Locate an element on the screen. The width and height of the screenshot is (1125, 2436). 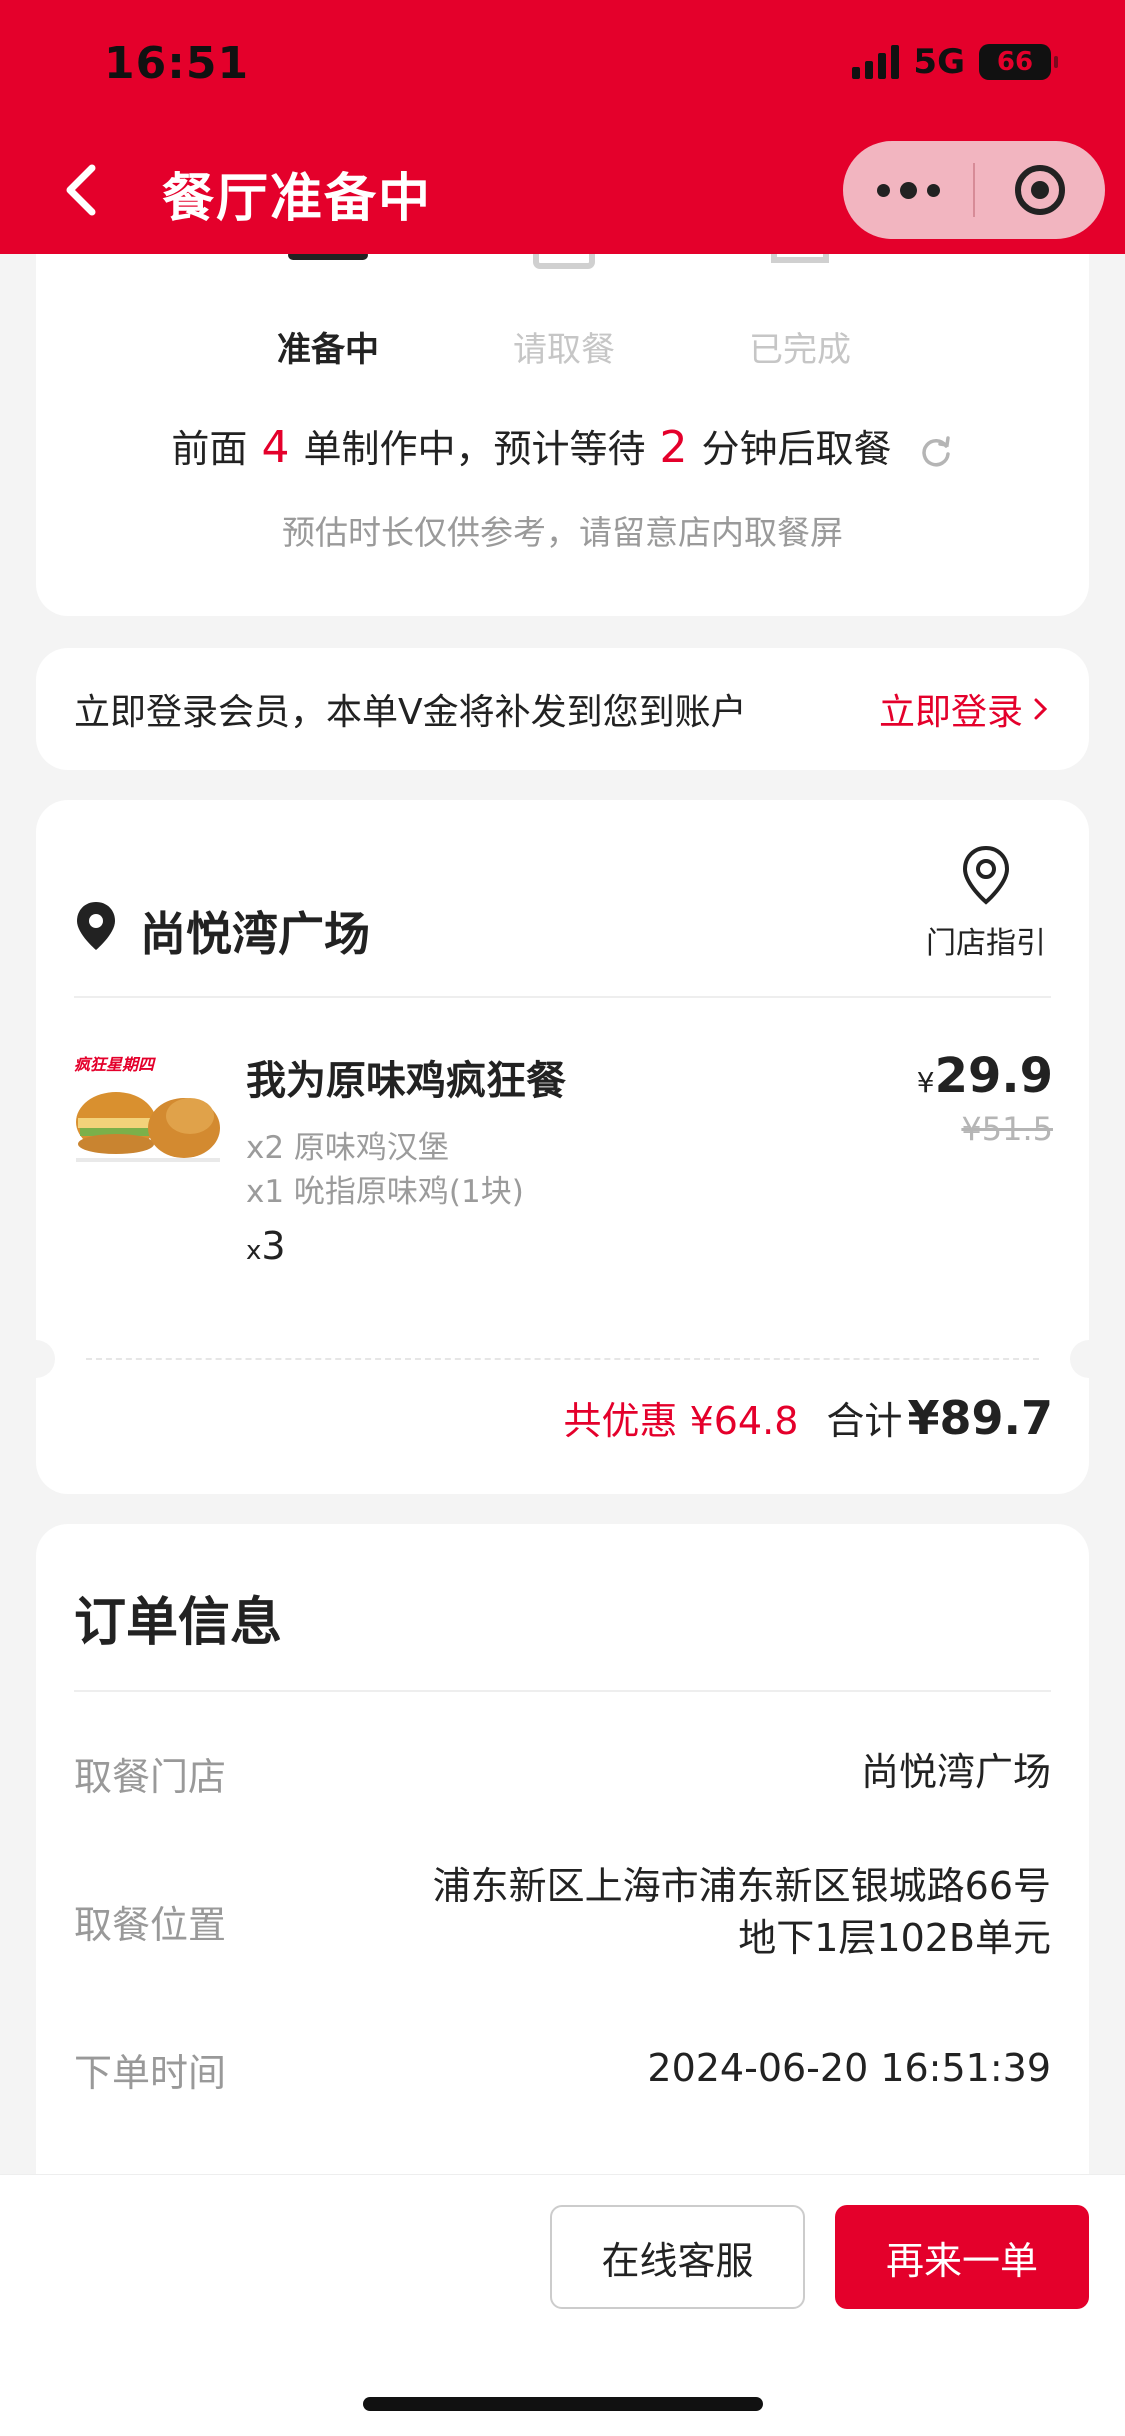
chevron-left-icon is located at coordinates (81, 190).